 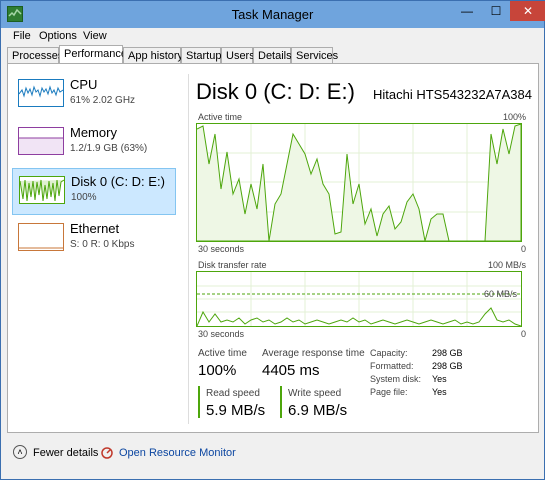 I want to click on tab-startup: Startup, so click(x=201, y=55).